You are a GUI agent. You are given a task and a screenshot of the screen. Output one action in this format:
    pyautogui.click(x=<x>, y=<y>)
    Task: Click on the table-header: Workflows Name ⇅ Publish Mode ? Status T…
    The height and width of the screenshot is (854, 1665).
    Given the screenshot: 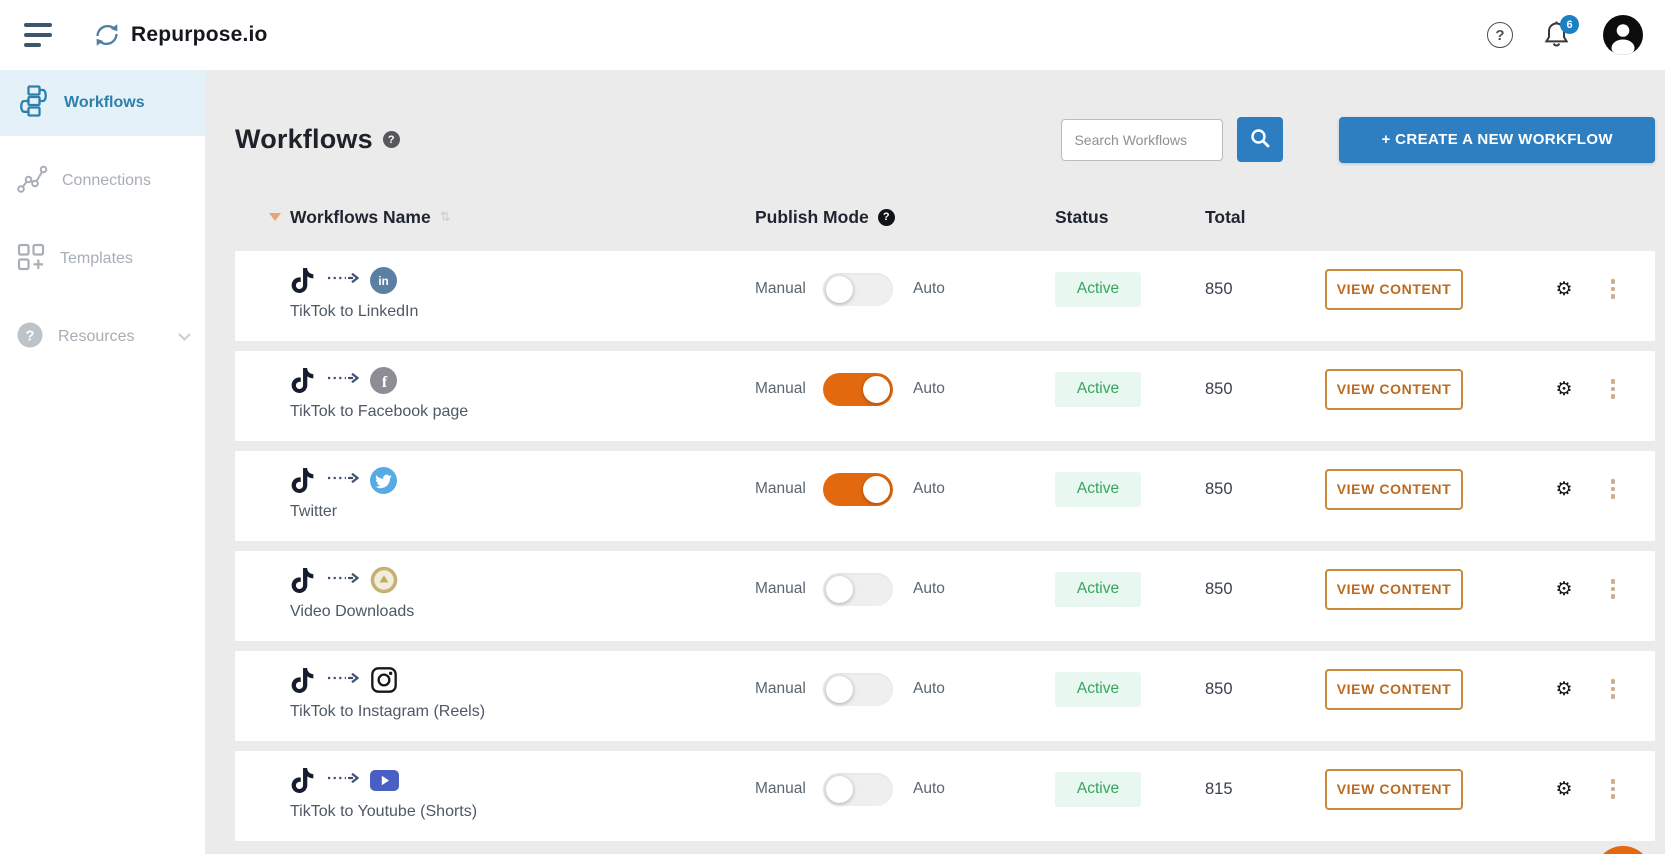 What is the action you would take?
    pyautogui.click(x=945, y=217)
    